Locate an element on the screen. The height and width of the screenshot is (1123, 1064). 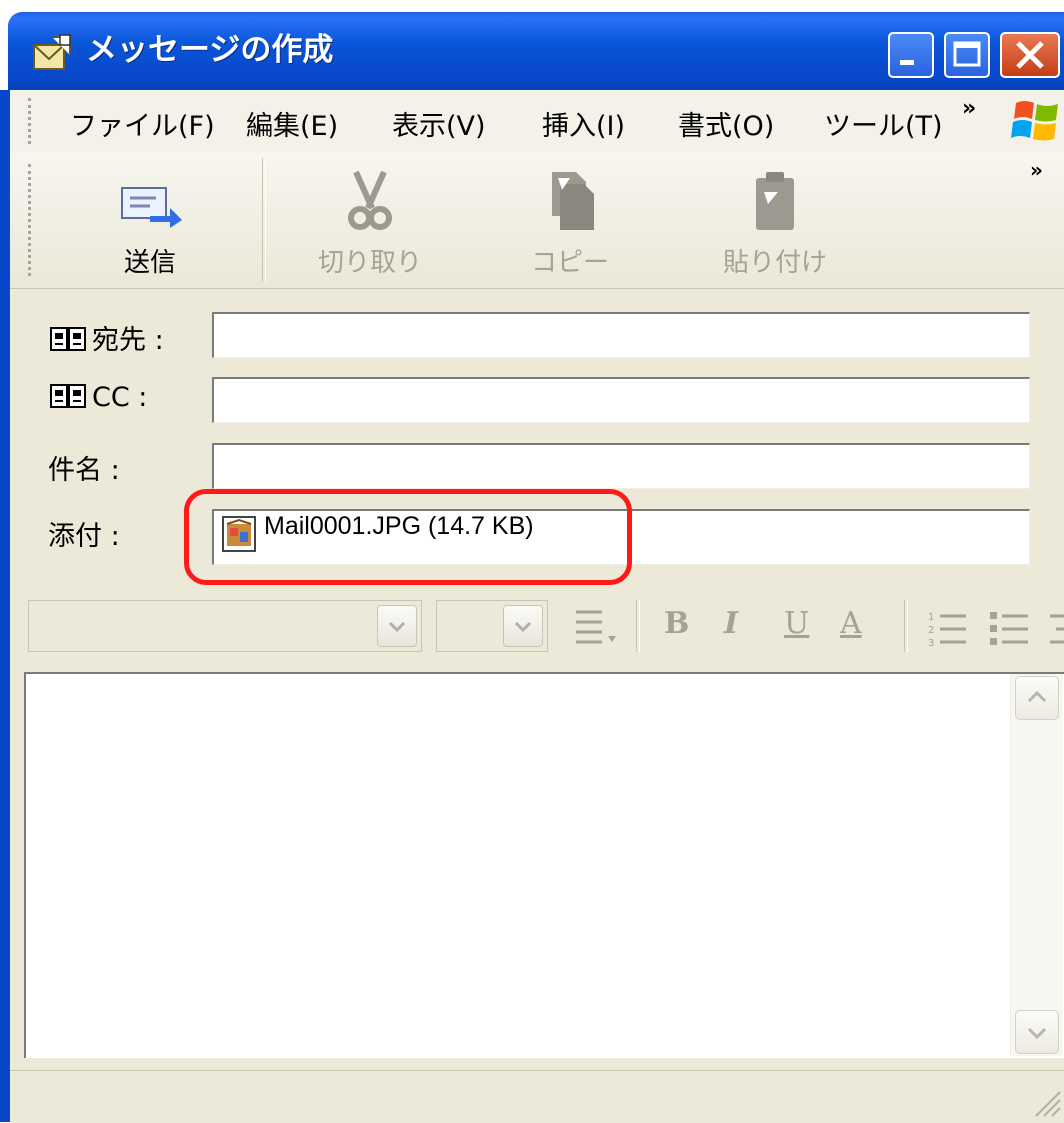
chevron-up-icon is located at coordinates (1037, 696).